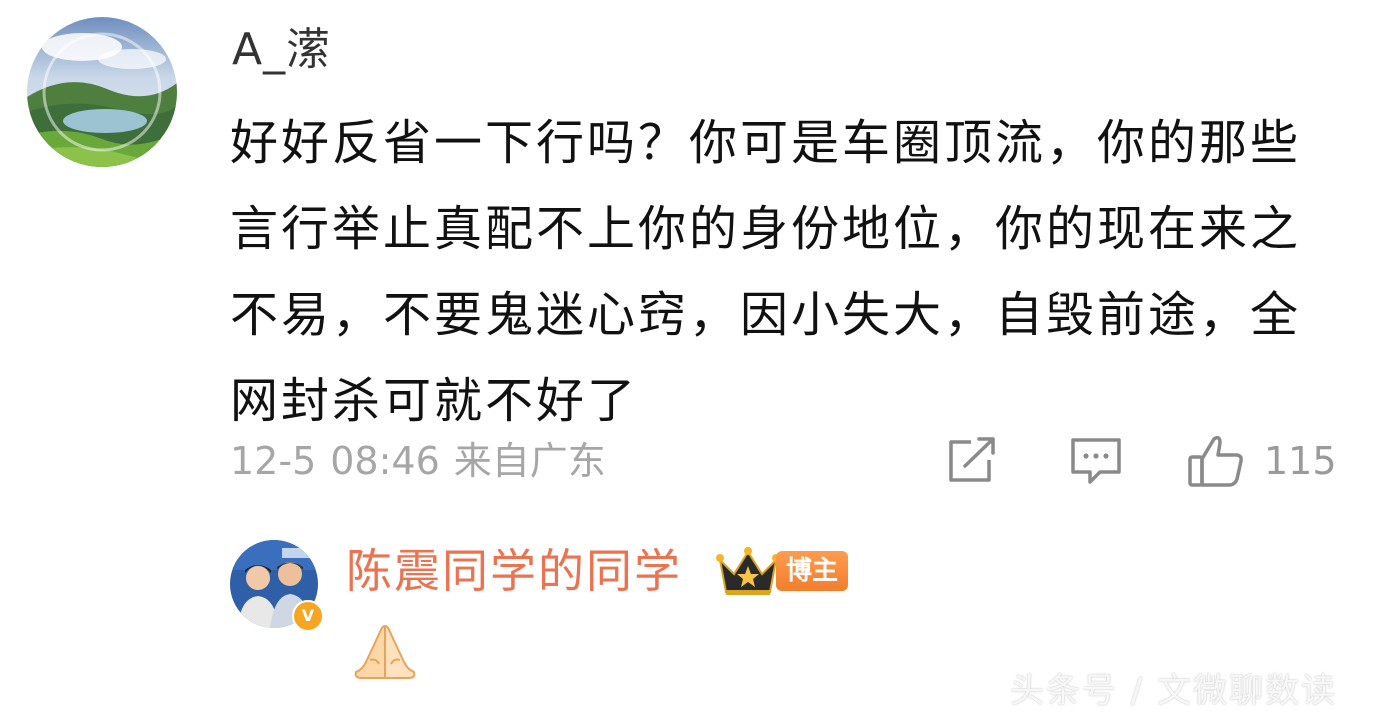 The image size is (1390, 720). What do you see at coordinates (281, 50) in the screenshot?
I see `commenter-username: A_潆` at bounding box center [281, 50].